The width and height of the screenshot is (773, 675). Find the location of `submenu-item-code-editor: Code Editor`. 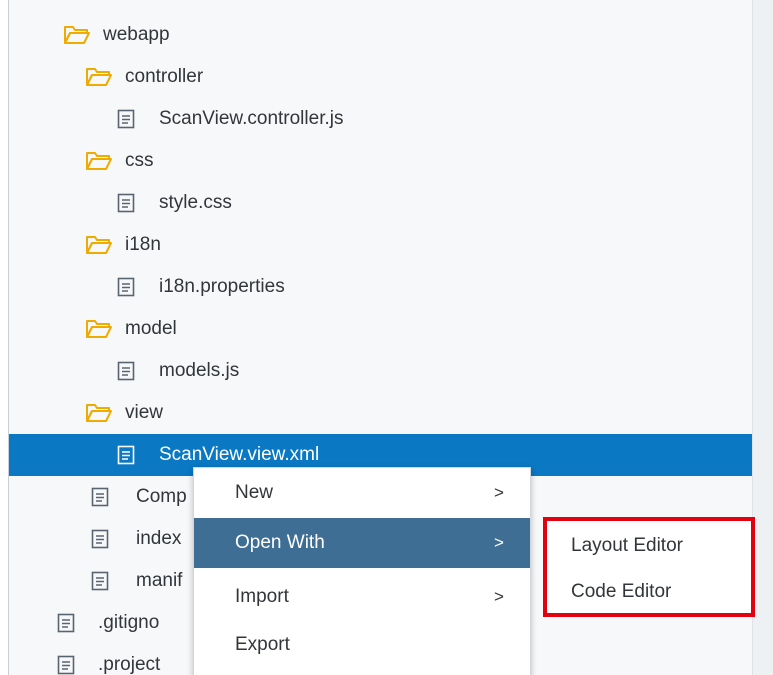

submenu-item-code-editor: Code Editor is located at coordinates (649, 592).